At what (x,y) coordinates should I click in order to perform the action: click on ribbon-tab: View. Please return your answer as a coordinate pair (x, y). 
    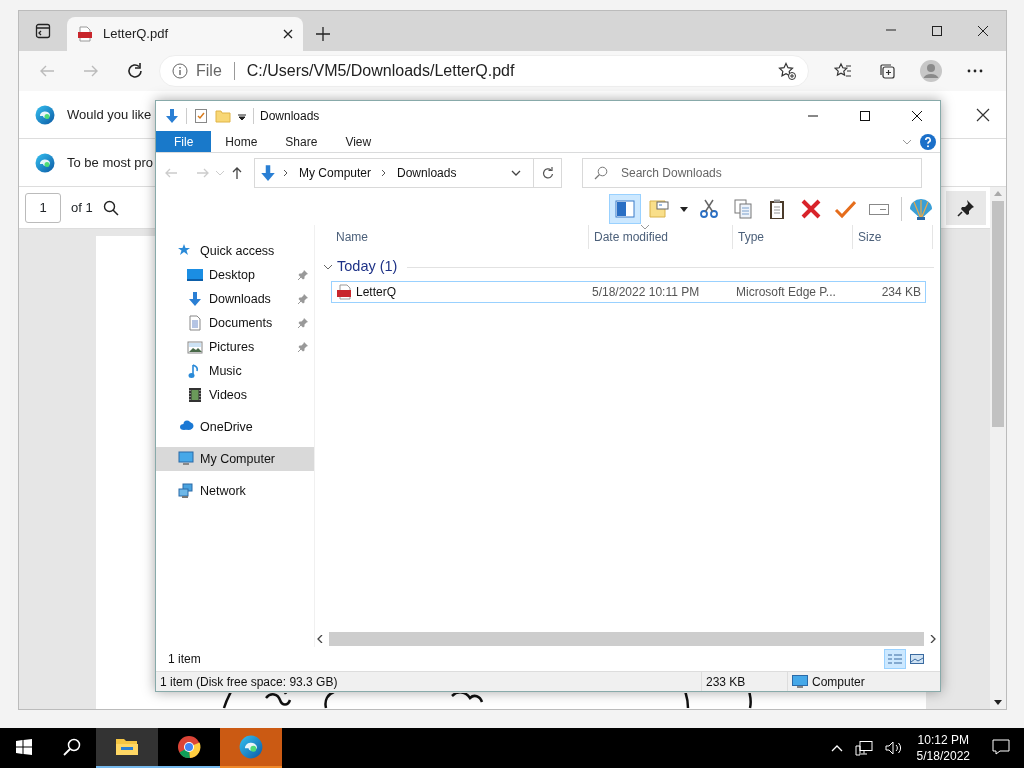
    Looking at the image, I should click on (358, 141).